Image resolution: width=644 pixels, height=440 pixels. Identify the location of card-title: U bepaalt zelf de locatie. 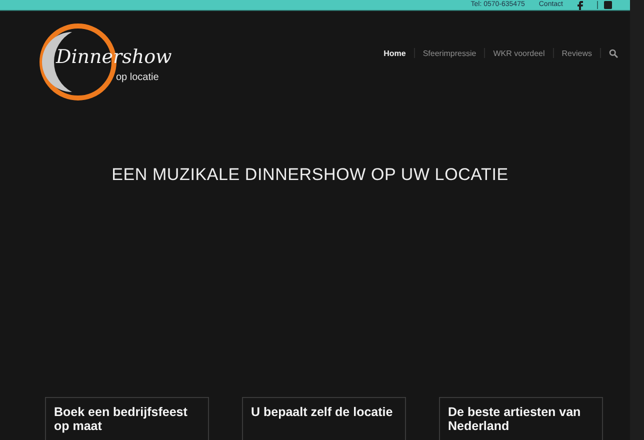
(322, 412).